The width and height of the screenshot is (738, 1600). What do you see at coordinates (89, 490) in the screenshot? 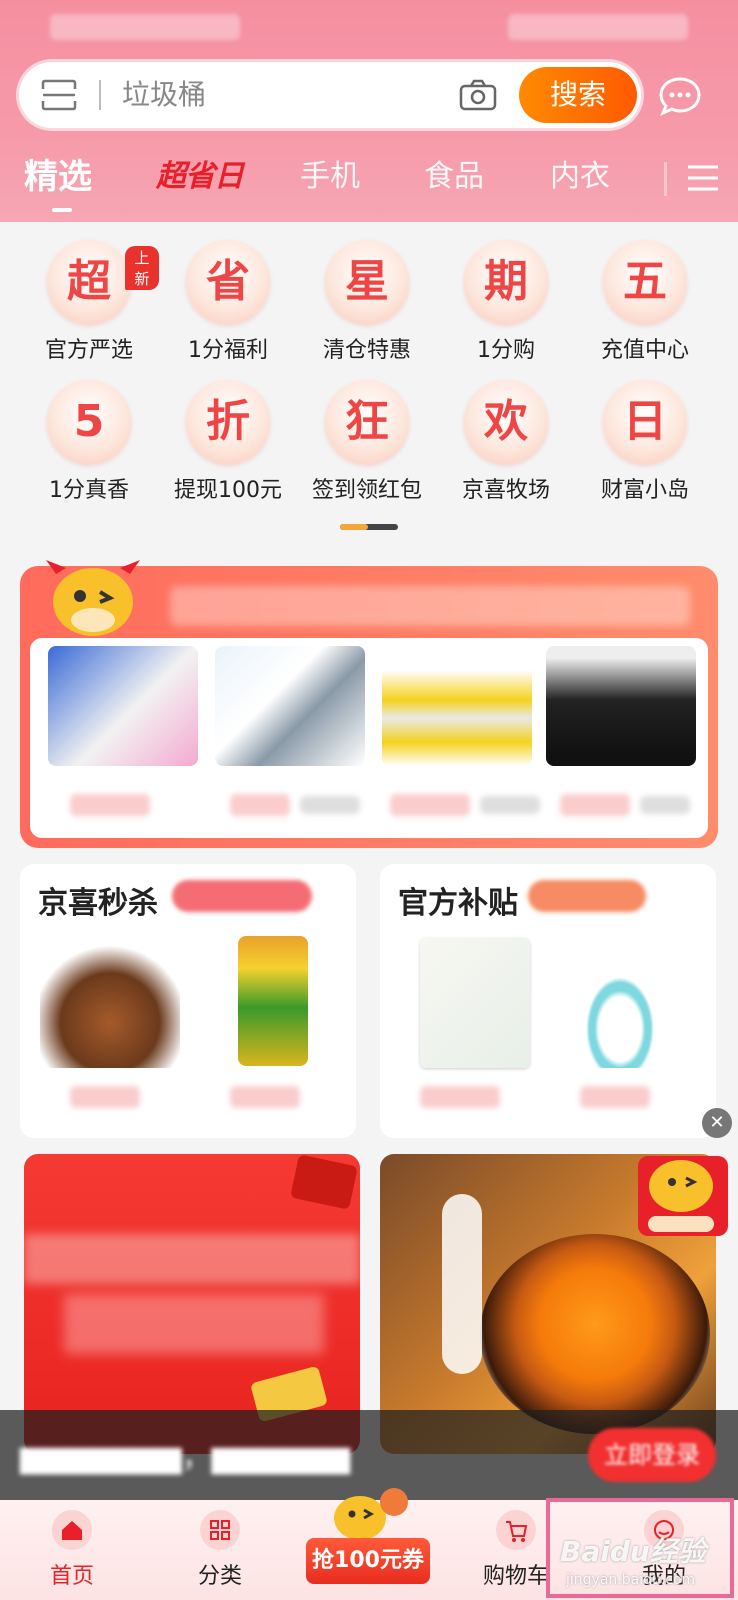
I see `shortcut-label: 1分真香` at bounding box center [89, 490].